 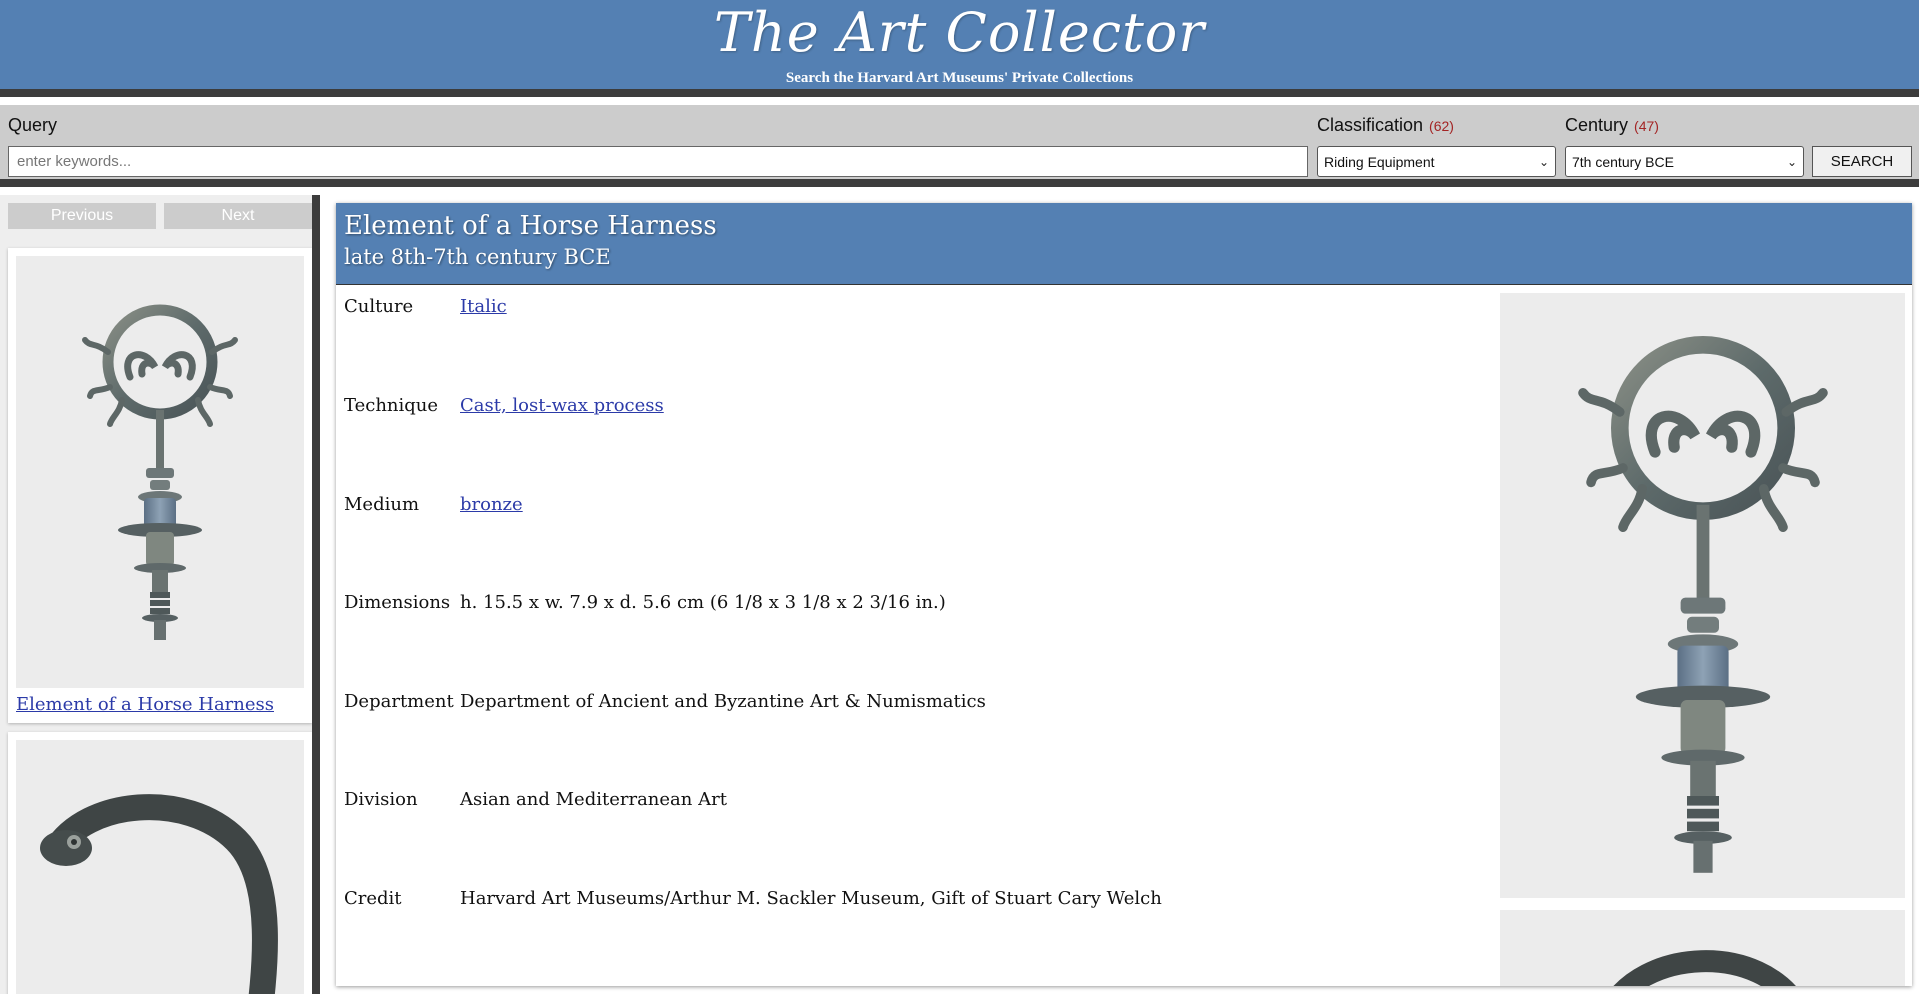 What do you see at coordinates (593, 799) in the screenshot?
I see `field-value: Asian and Mediterranean Art` at bounding box center [593, 799].